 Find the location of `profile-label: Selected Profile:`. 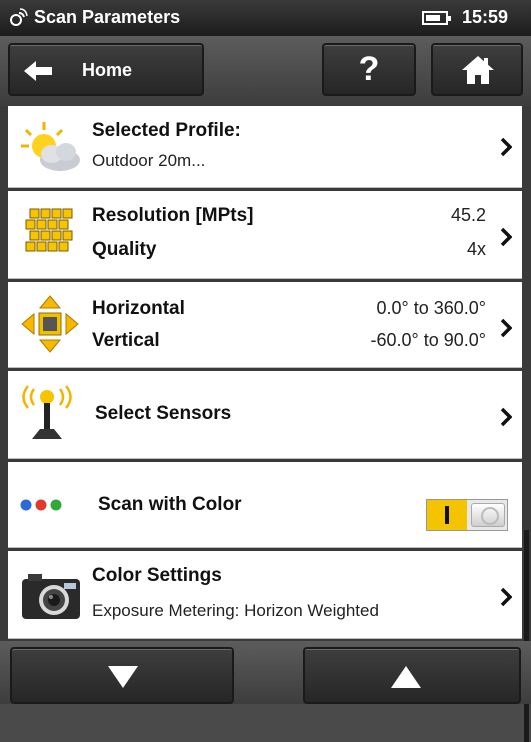

profile-label: Selected Profile: is located at coordinates (166, 130).